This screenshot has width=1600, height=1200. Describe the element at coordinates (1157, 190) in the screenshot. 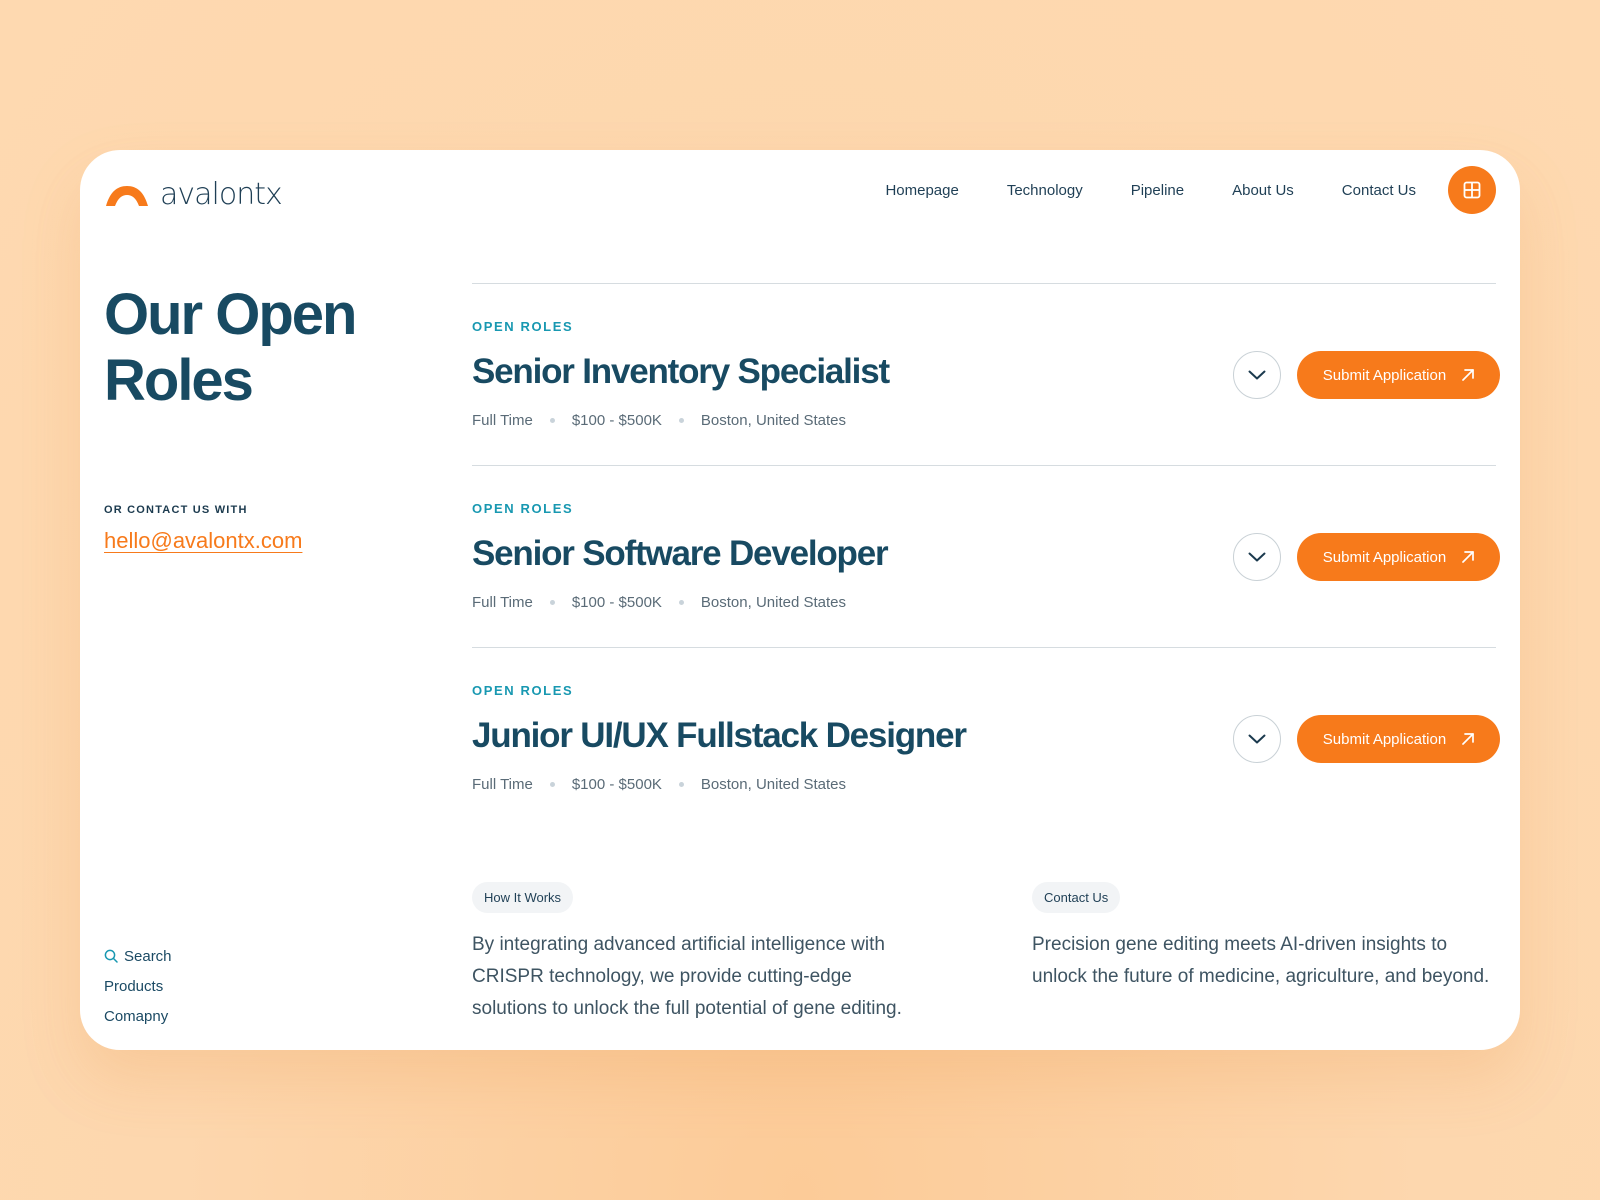

I see `nav-pipeline: Pipeline` at that location.